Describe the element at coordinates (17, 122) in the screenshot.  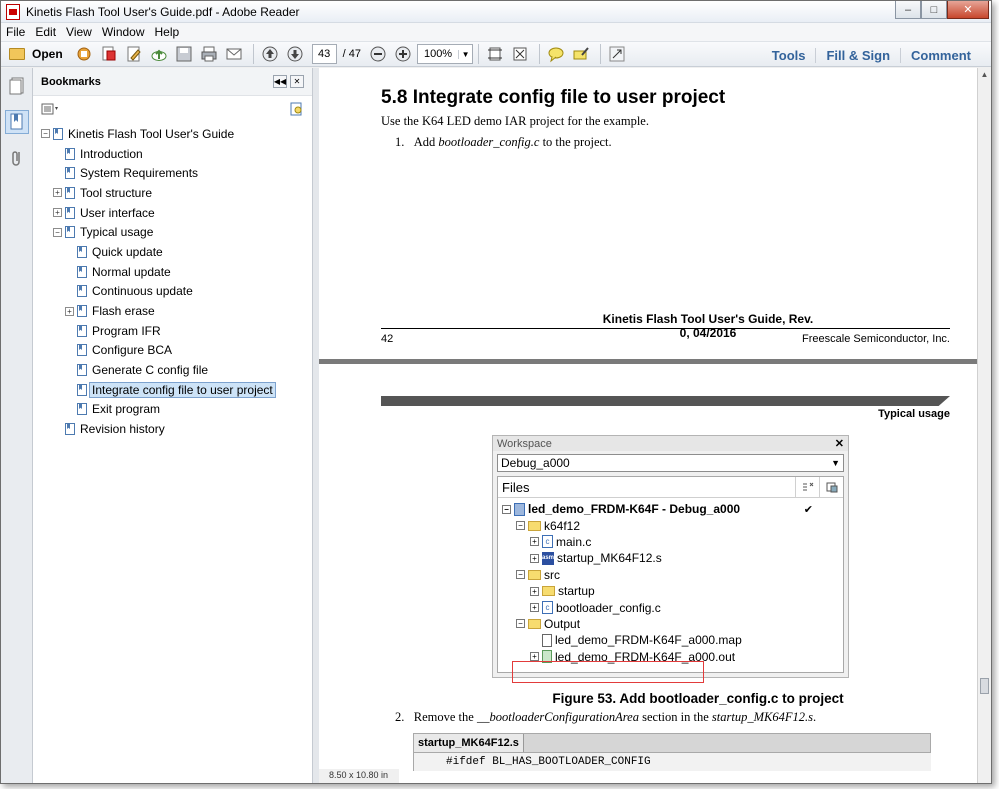
I see `bookmarks-panel-button` at that location.